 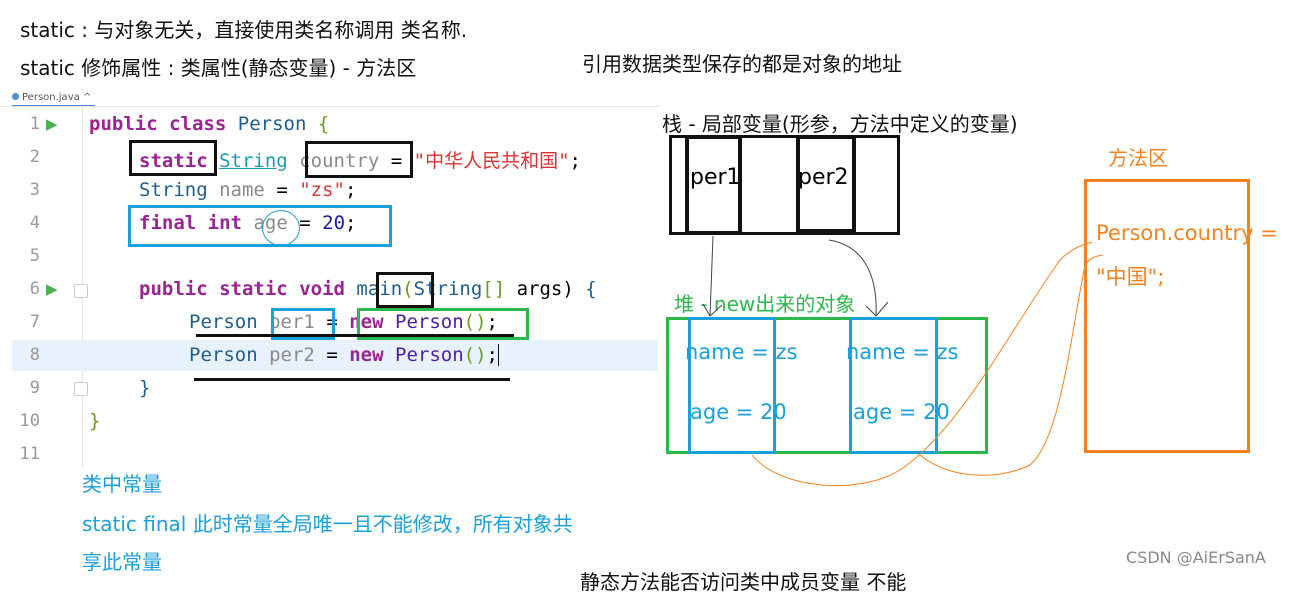 I want to click on orange-link-obj1, so click(x=922, y=364).